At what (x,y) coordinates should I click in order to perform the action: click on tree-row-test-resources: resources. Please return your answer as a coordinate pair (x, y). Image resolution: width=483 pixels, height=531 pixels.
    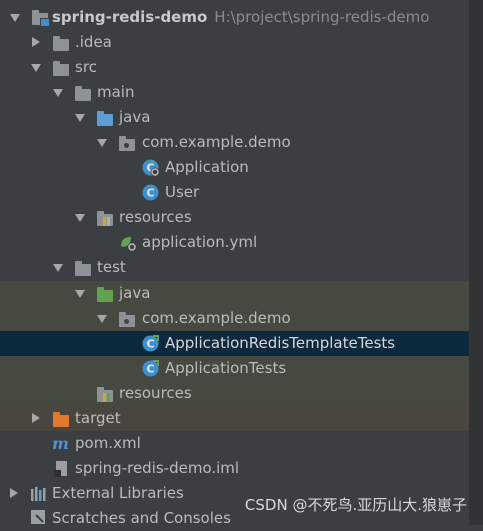
    Looking at the image, I should click on (234, 393).